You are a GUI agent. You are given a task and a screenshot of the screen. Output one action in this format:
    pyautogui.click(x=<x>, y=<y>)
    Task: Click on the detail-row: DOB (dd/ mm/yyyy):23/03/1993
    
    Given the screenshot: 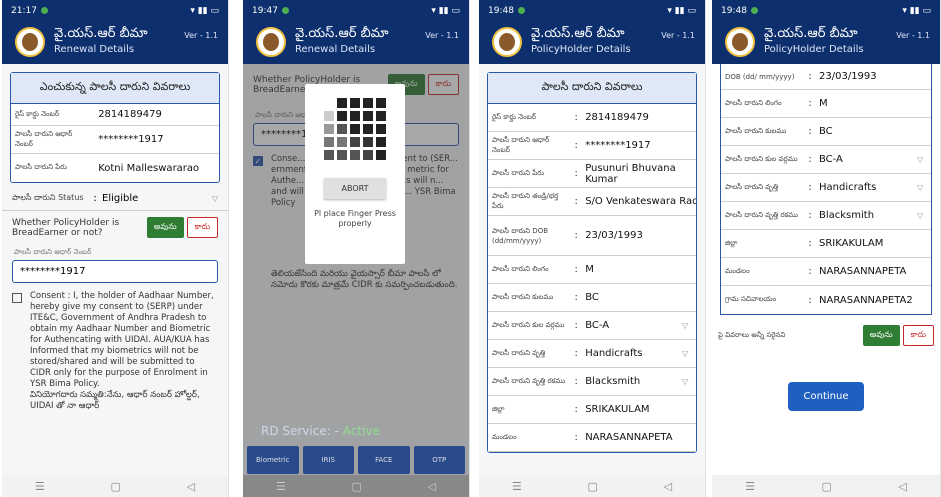 What is the action you would take?
    pyautogui.click(x=826, y=77)
    